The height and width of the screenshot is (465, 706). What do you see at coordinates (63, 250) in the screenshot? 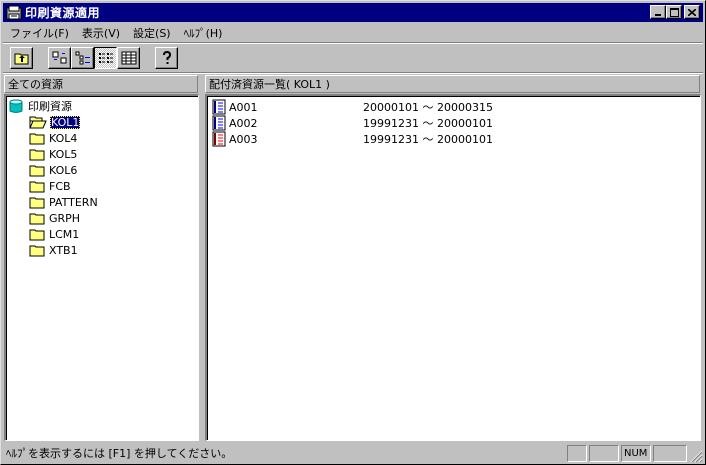
I see `tree-item-label: XTB1` at bounding box center [63, 250].